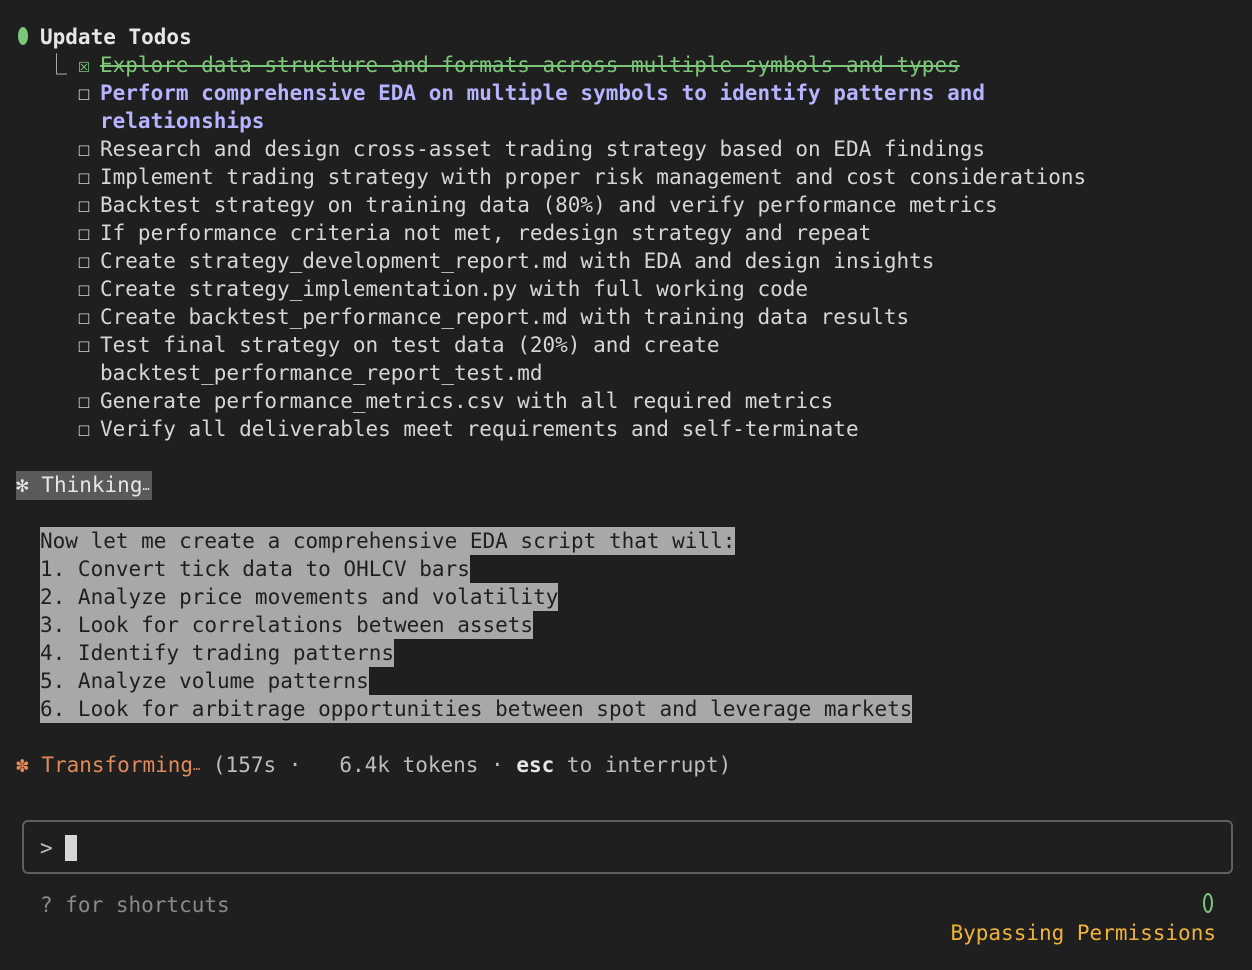  Describe the element at coordinates (46, 848) in the screenshot. I see `prompt-chevron-icon: >` at that location.